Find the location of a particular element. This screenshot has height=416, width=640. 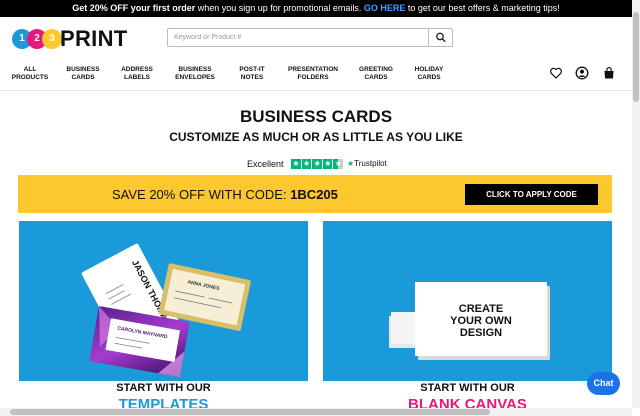

blank-card-illustration: CREATE YOUR OWN DESIGN is located at coordinates (469, 321).